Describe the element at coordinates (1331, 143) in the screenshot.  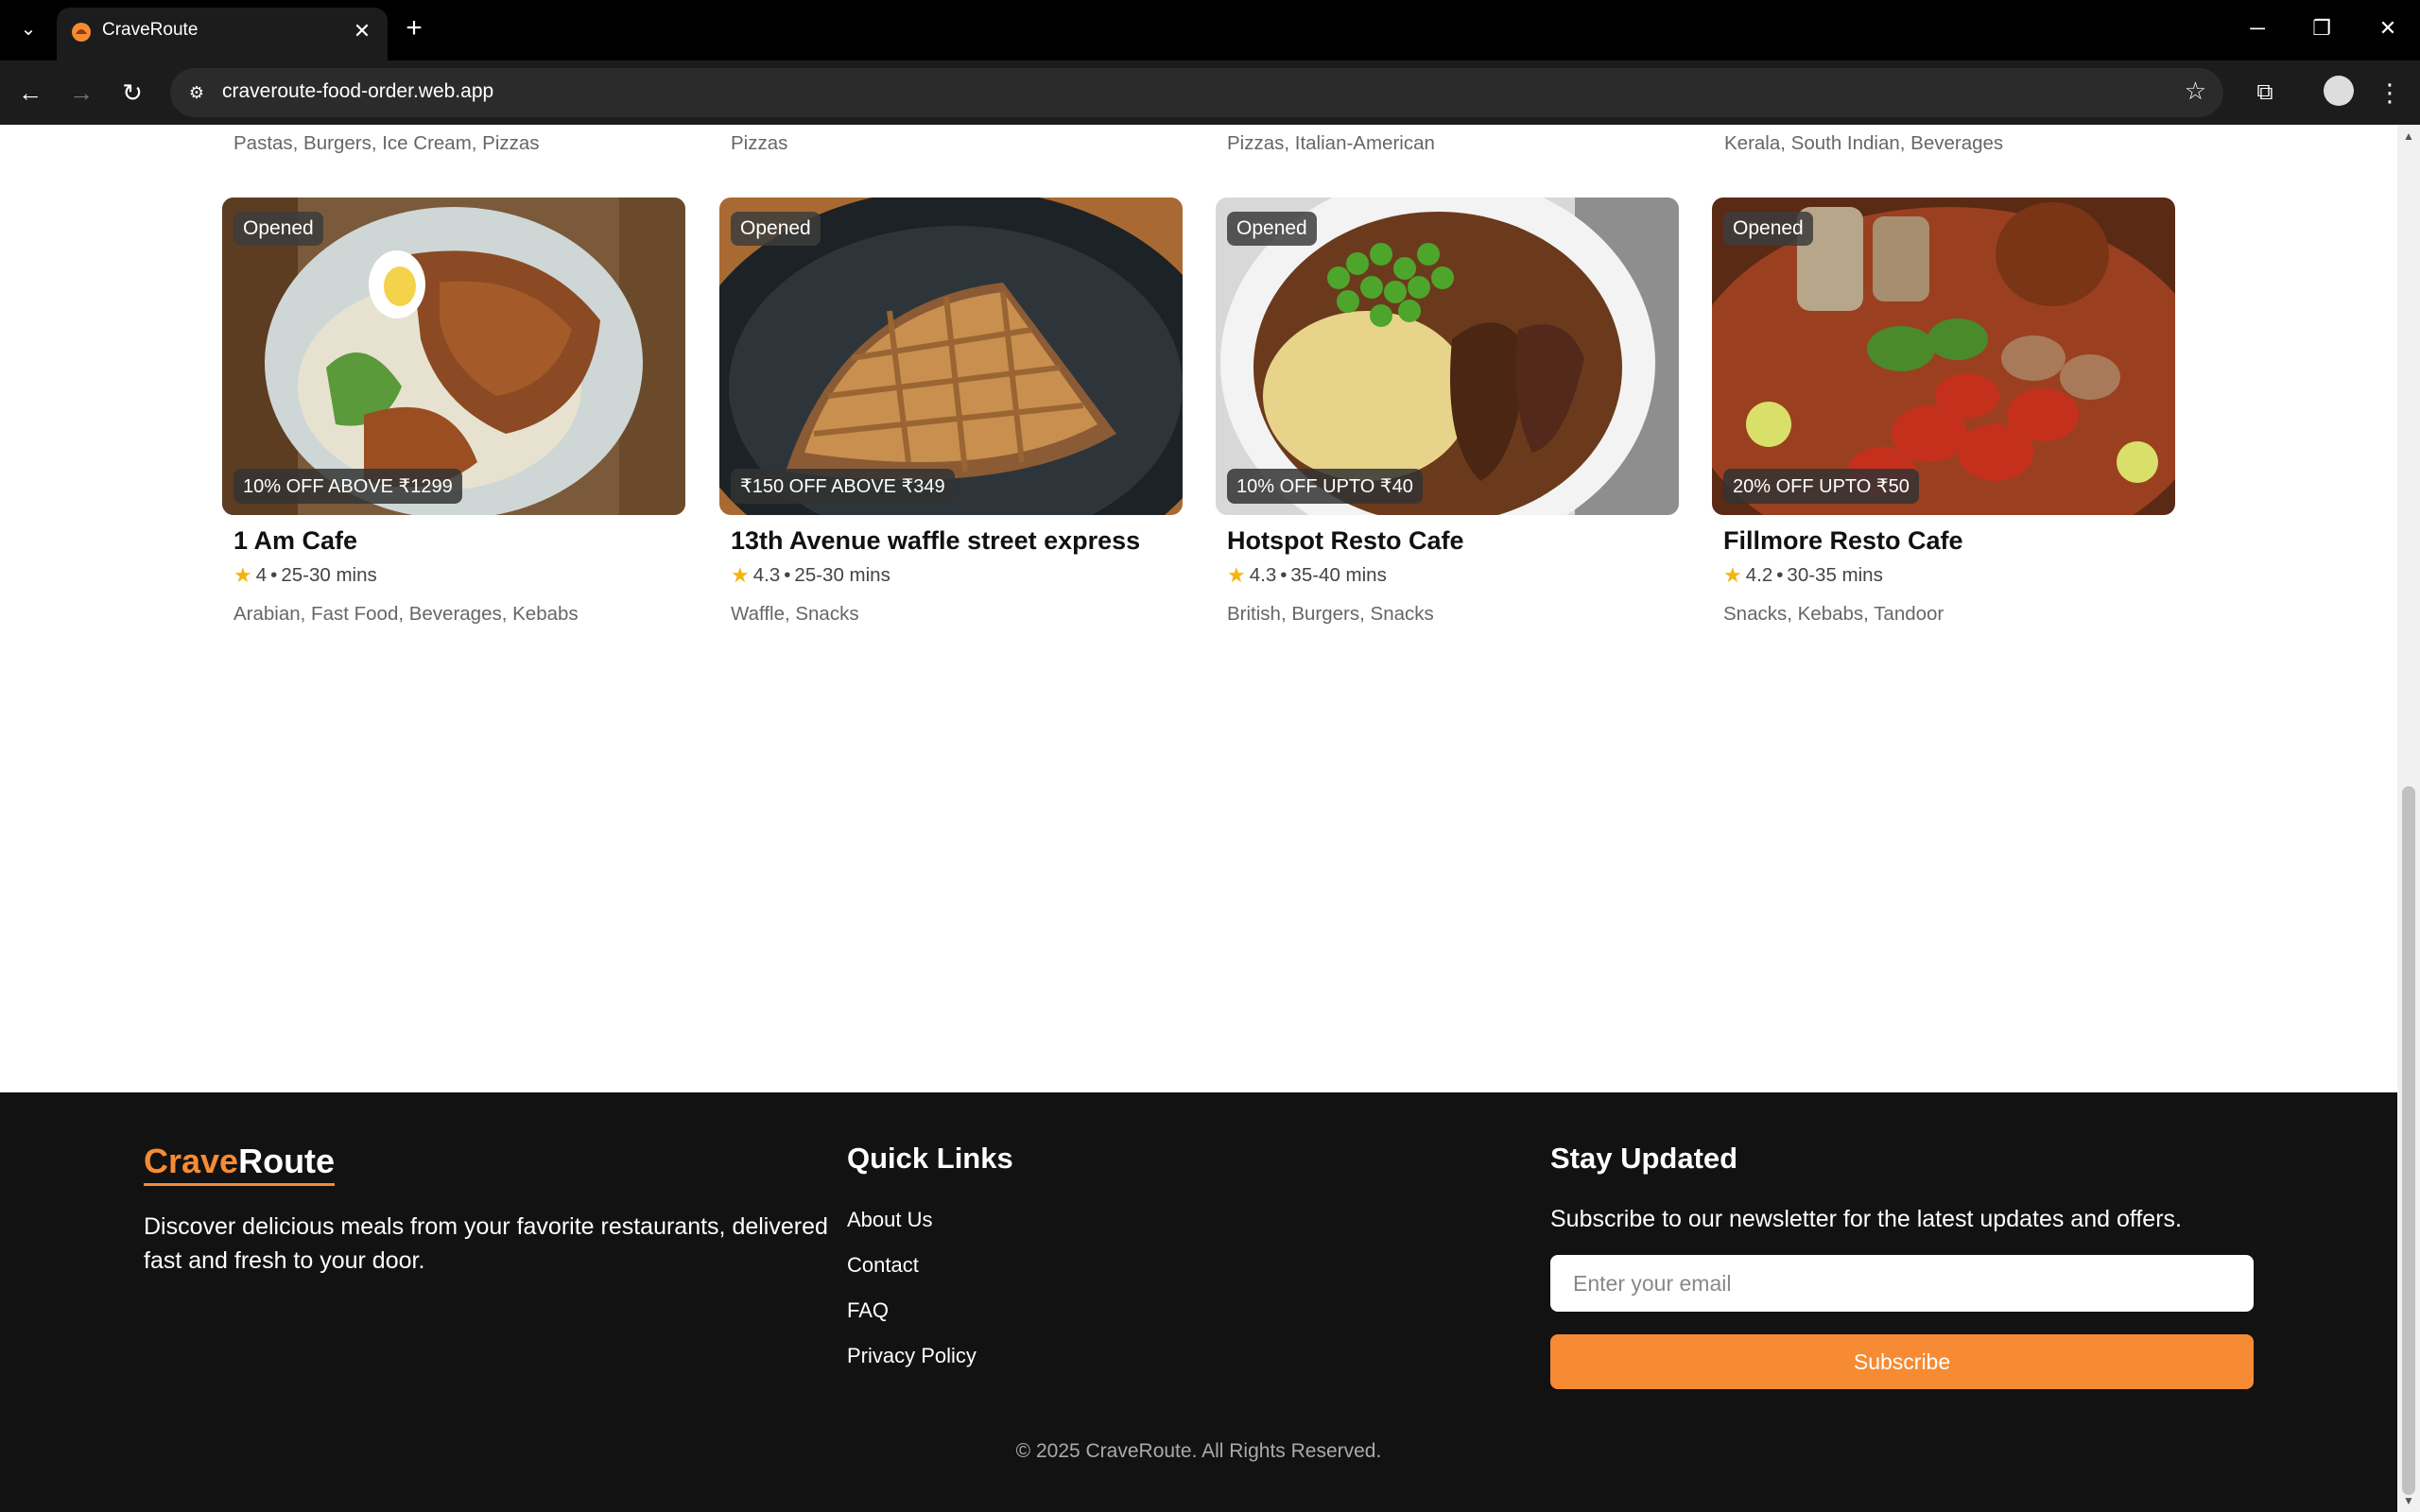
I see `prev-cuisine-3: Pizzas, Italian-American` at that location.